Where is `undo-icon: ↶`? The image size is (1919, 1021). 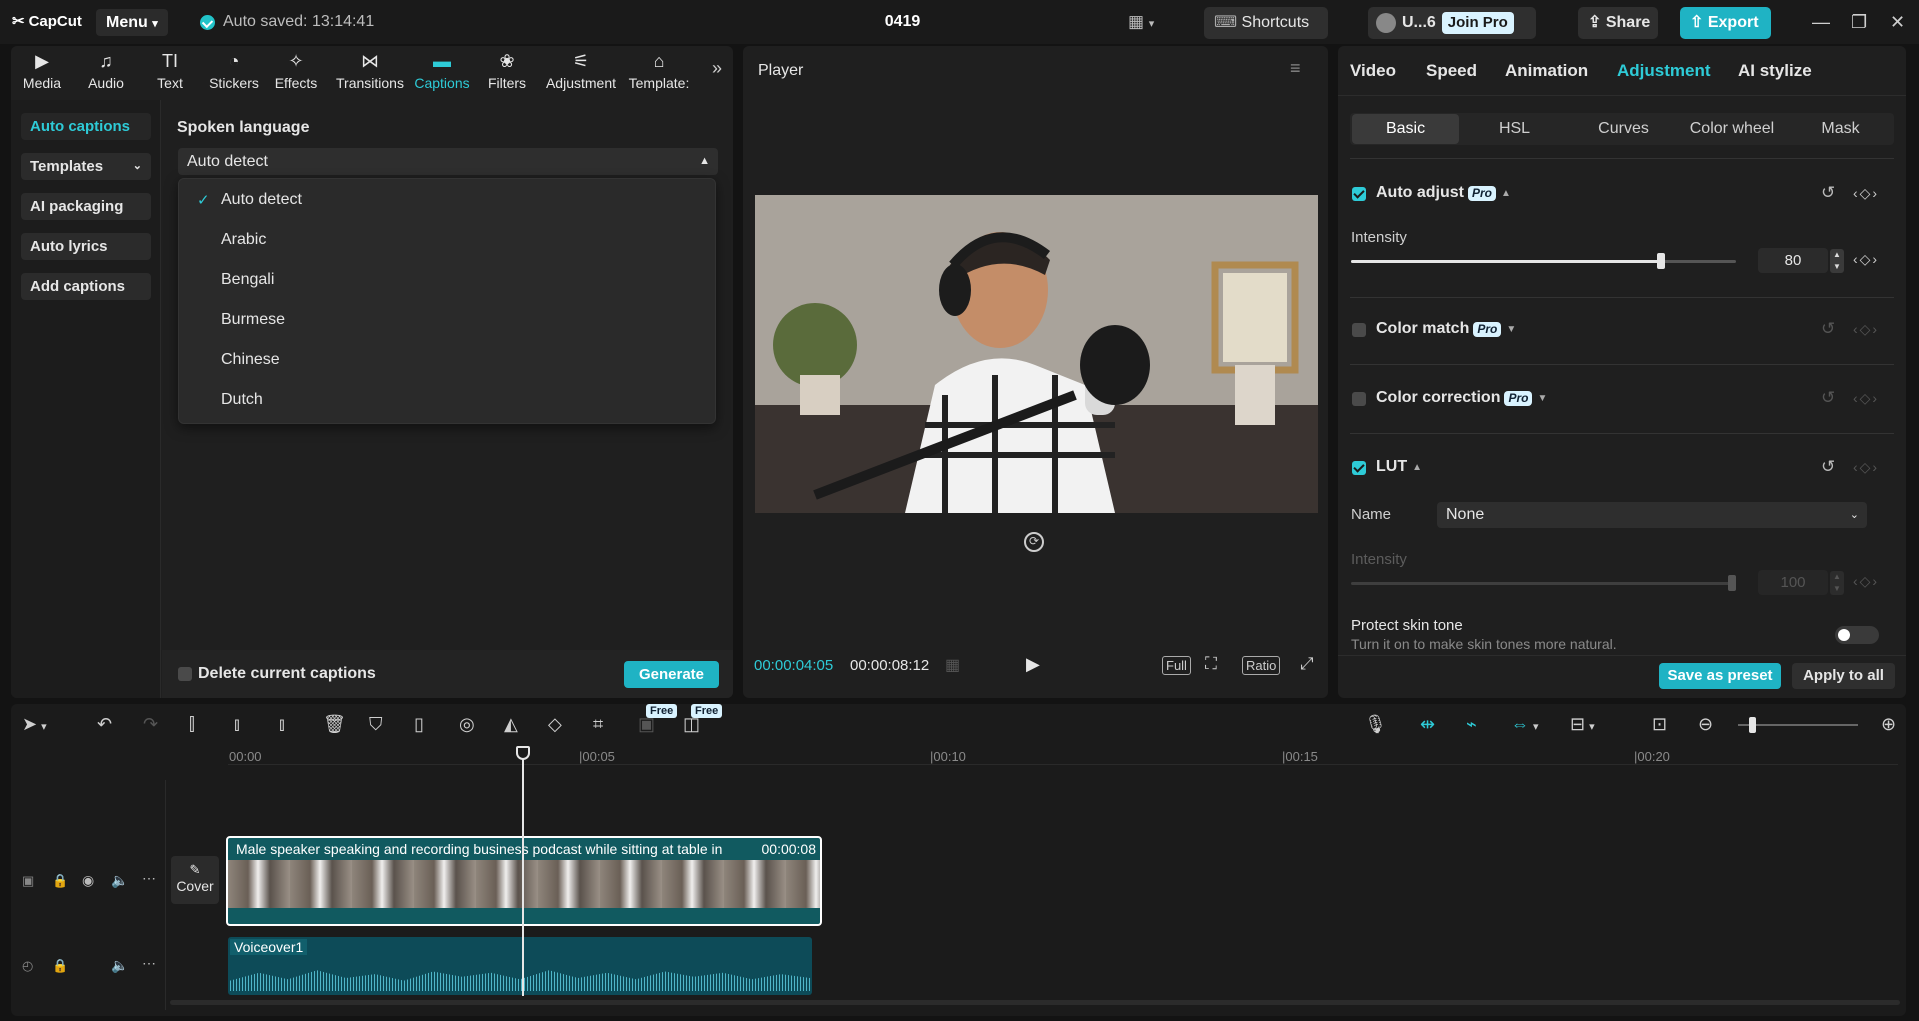 undo-icon: ↶ is located at coordinates (104, 724).